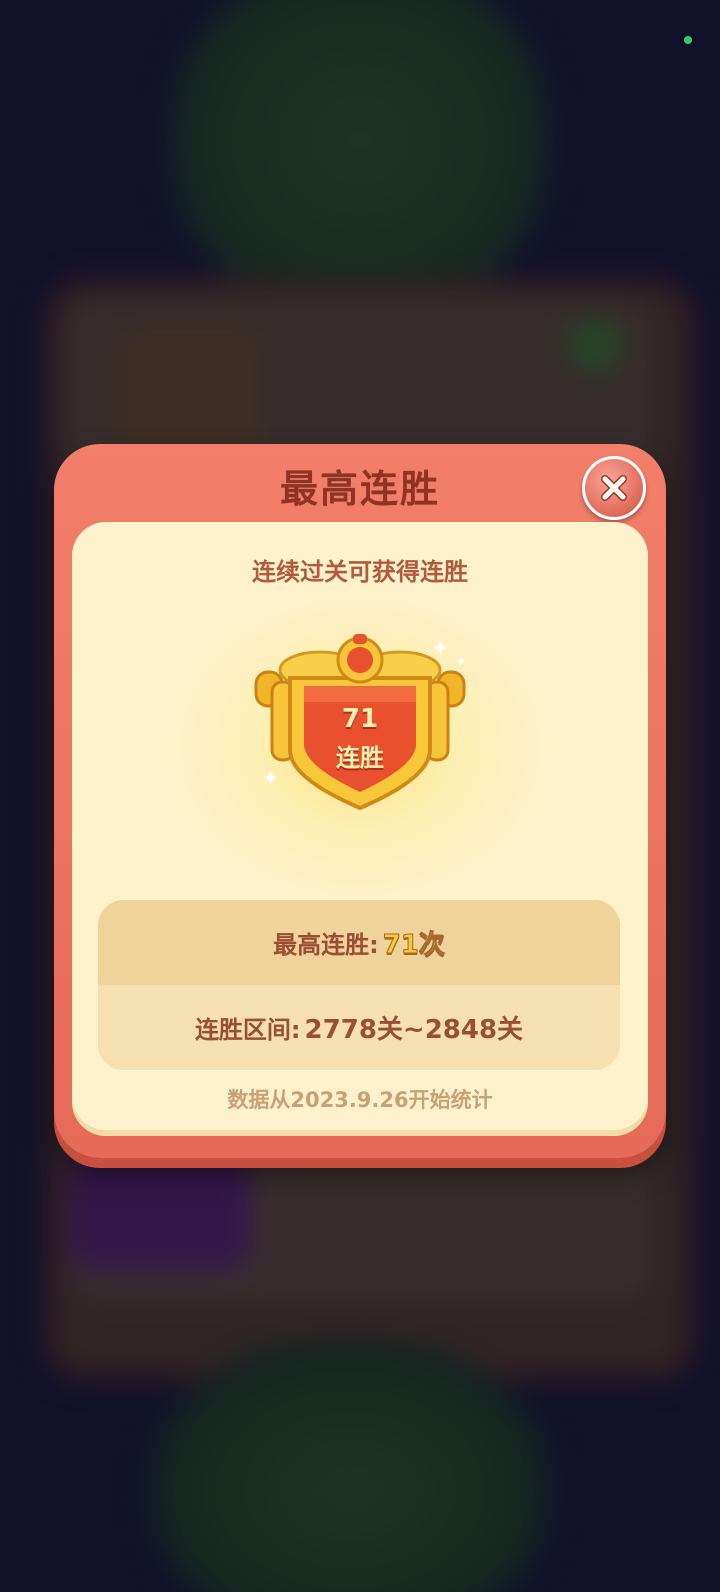 The image size is (720, 1592). I want to click on streak-range-row: 连胜区间: 2778关~2848关, so click(359, 1027).